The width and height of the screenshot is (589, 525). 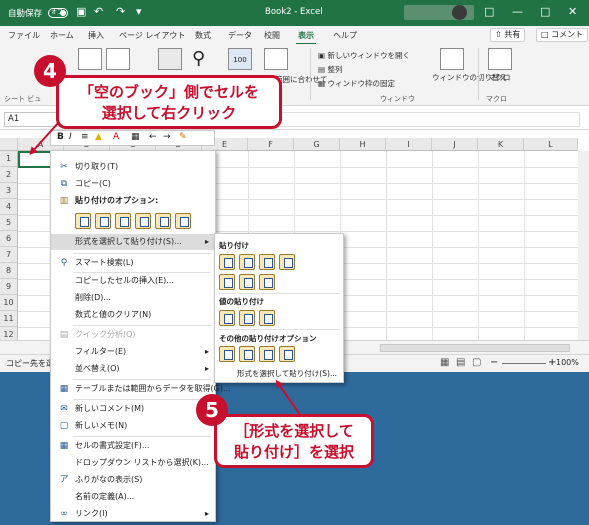 I want to click on step-4-callout: 「空のブック」側でセルを 選択して右クリック, so click(x=169, y=102).